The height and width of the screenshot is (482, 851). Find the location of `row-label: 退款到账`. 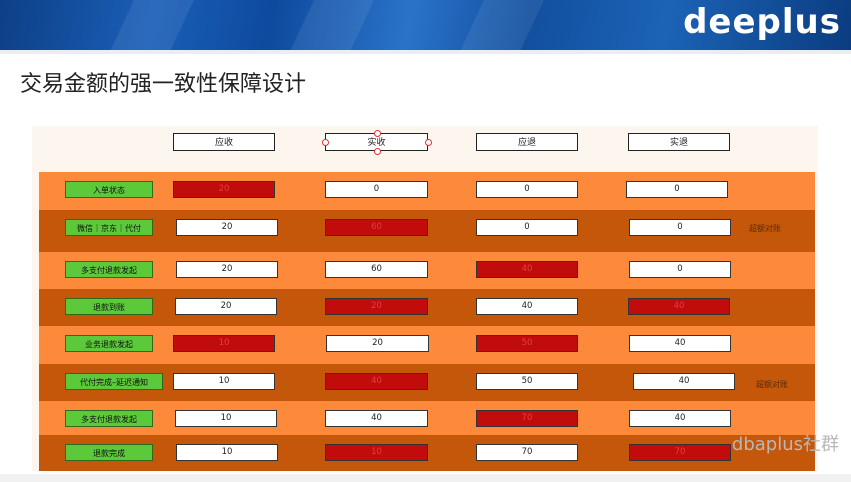

row-label: 退款到账 is located at coordinates (109, 306).